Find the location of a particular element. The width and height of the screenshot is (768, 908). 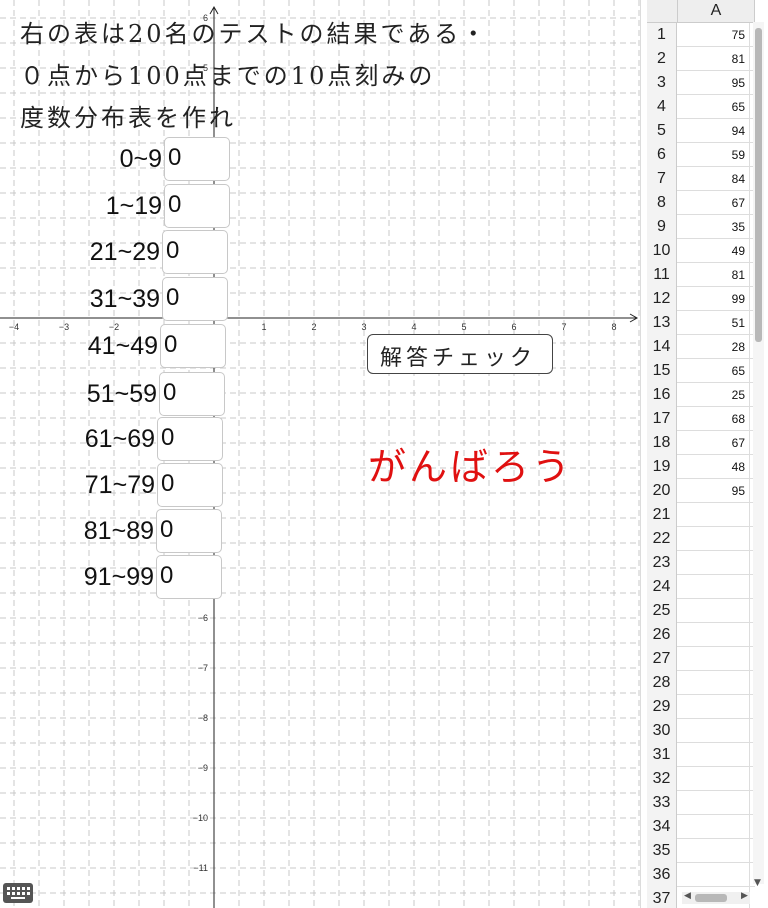

row-number: 13 is located at coordinates (662, 323).